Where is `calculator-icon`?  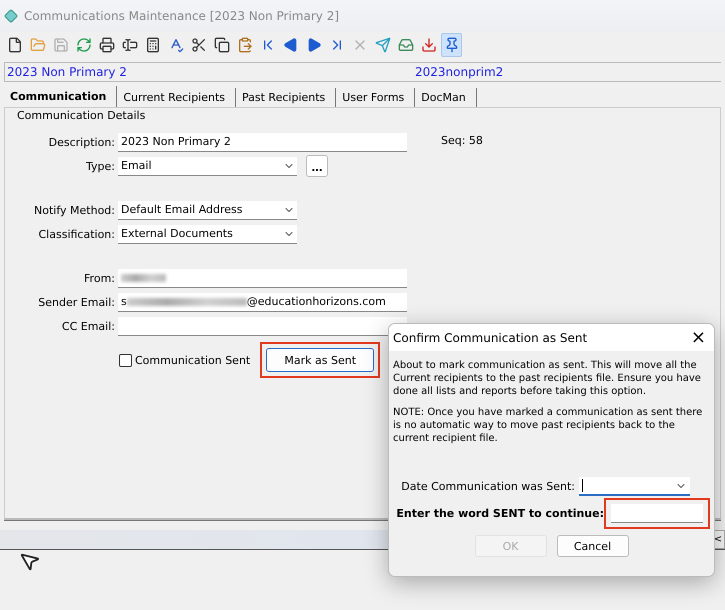
calculator-icon is located at coordinates (152, 45).